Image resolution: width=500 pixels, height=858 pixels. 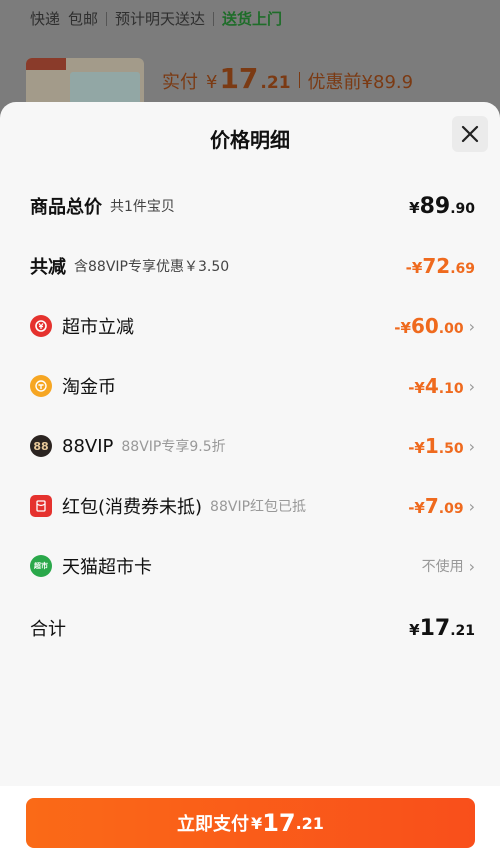 I want to click on row-goods-total: 商品总价 共1件宝贝 ¥ 89 .90, so click(x=252, y=206).